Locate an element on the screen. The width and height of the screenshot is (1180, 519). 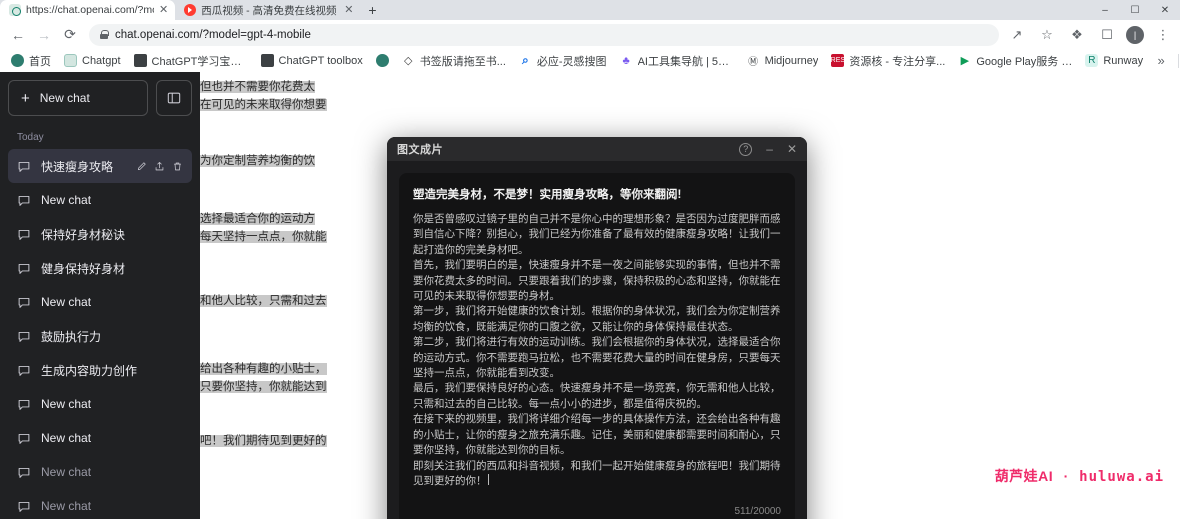
bookmark-item: Chatgpt is located at coordinates (92, 60).